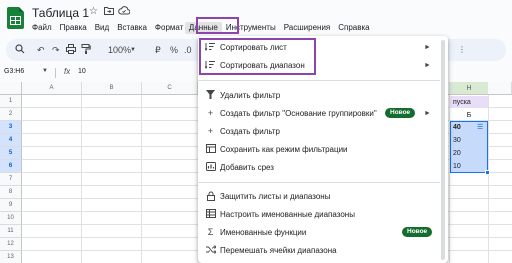 The width and height of the screenshot is (512, 263). What do you see at coordinates (109, 12) in the screenshot?
I see `move-to-folder-icon` at bounding box center [109, 12].